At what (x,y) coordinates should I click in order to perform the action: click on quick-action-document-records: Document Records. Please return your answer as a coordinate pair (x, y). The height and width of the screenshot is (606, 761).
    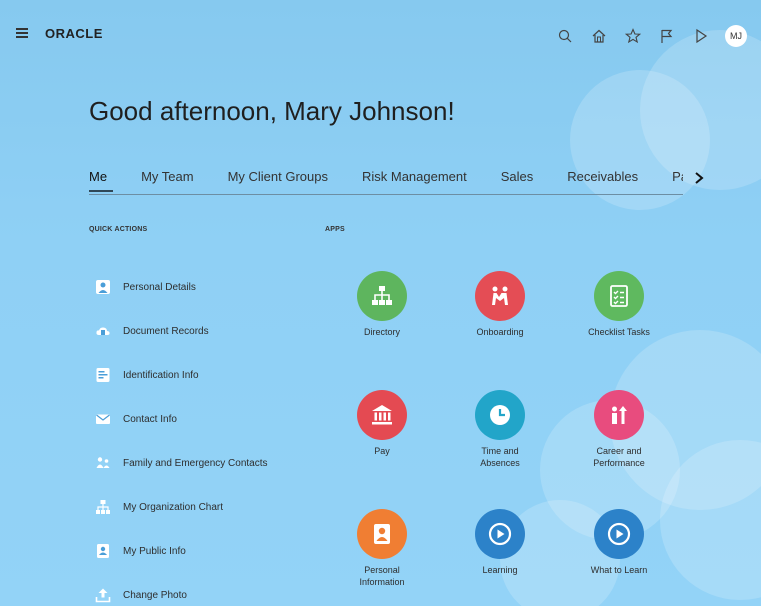
    Looking at the image, I should click on (181, 331).